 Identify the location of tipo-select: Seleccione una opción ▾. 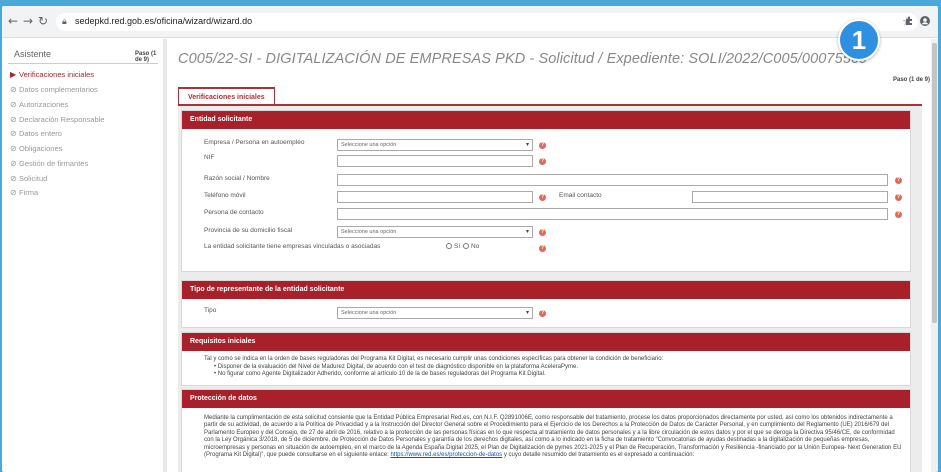
(435, 313).